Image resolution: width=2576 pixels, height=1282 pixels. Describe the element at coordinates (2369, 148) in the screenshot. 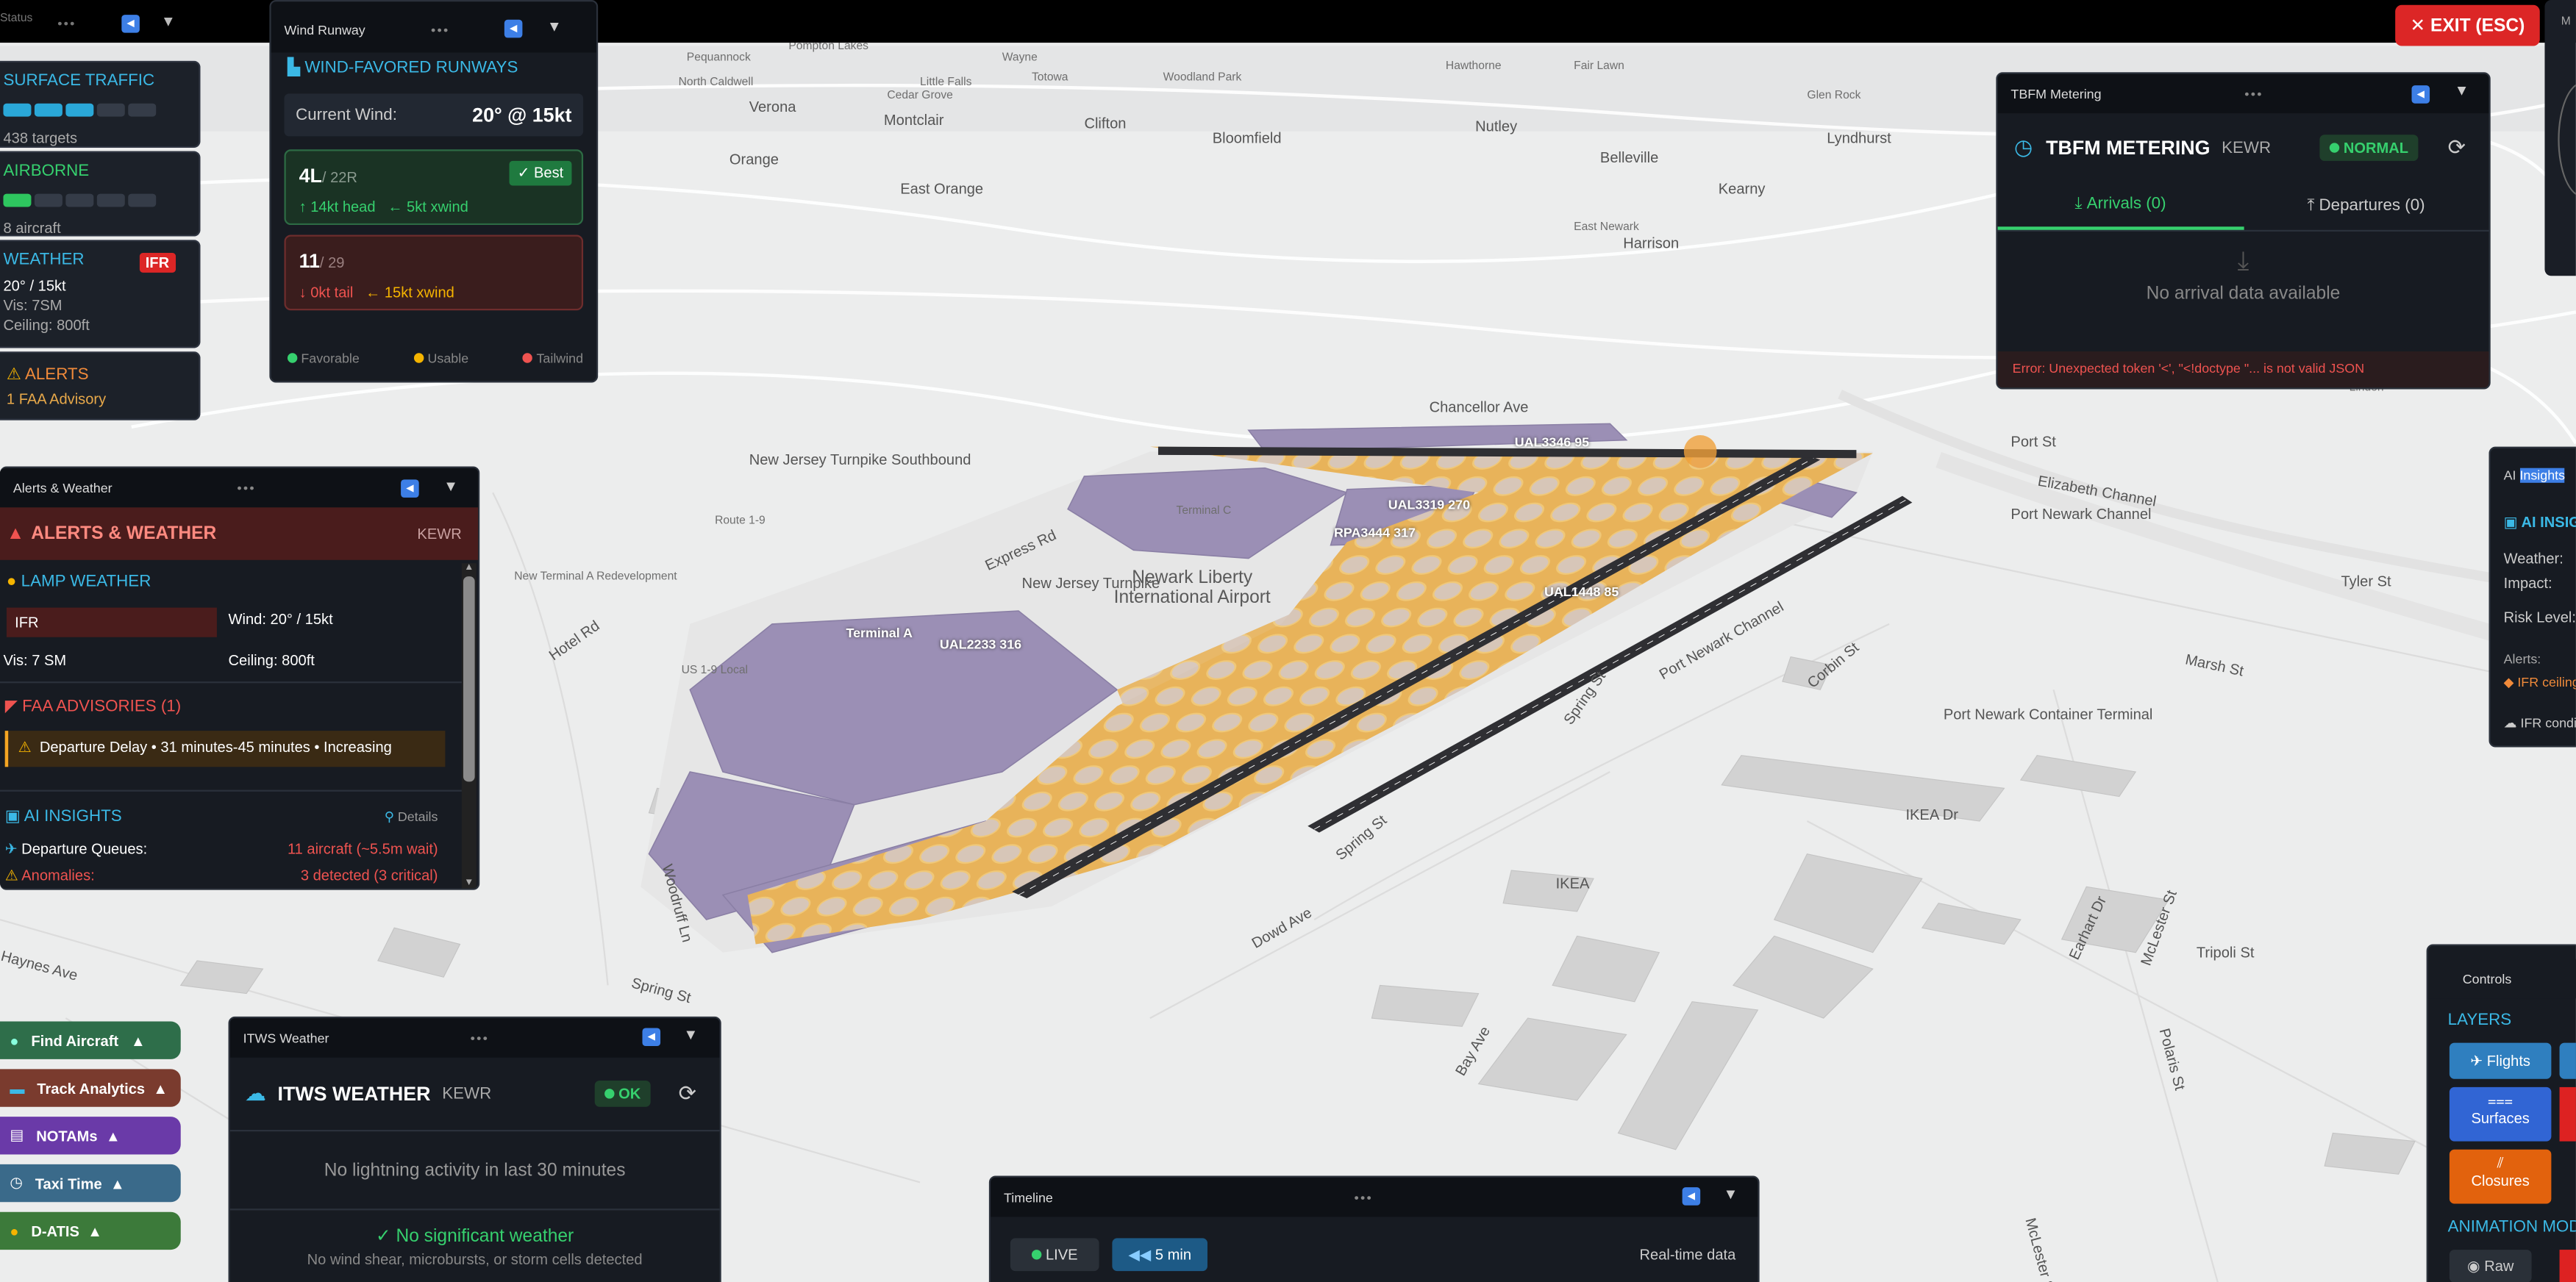

I see `status-badge: NORMAL` at that location.